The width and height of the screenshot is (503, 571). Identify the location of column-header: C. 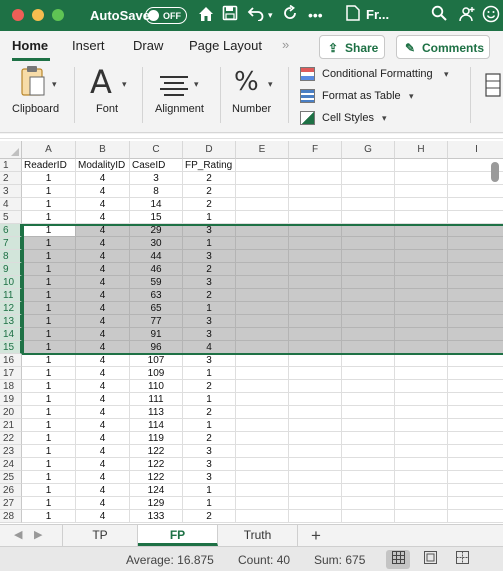
(156, 150).